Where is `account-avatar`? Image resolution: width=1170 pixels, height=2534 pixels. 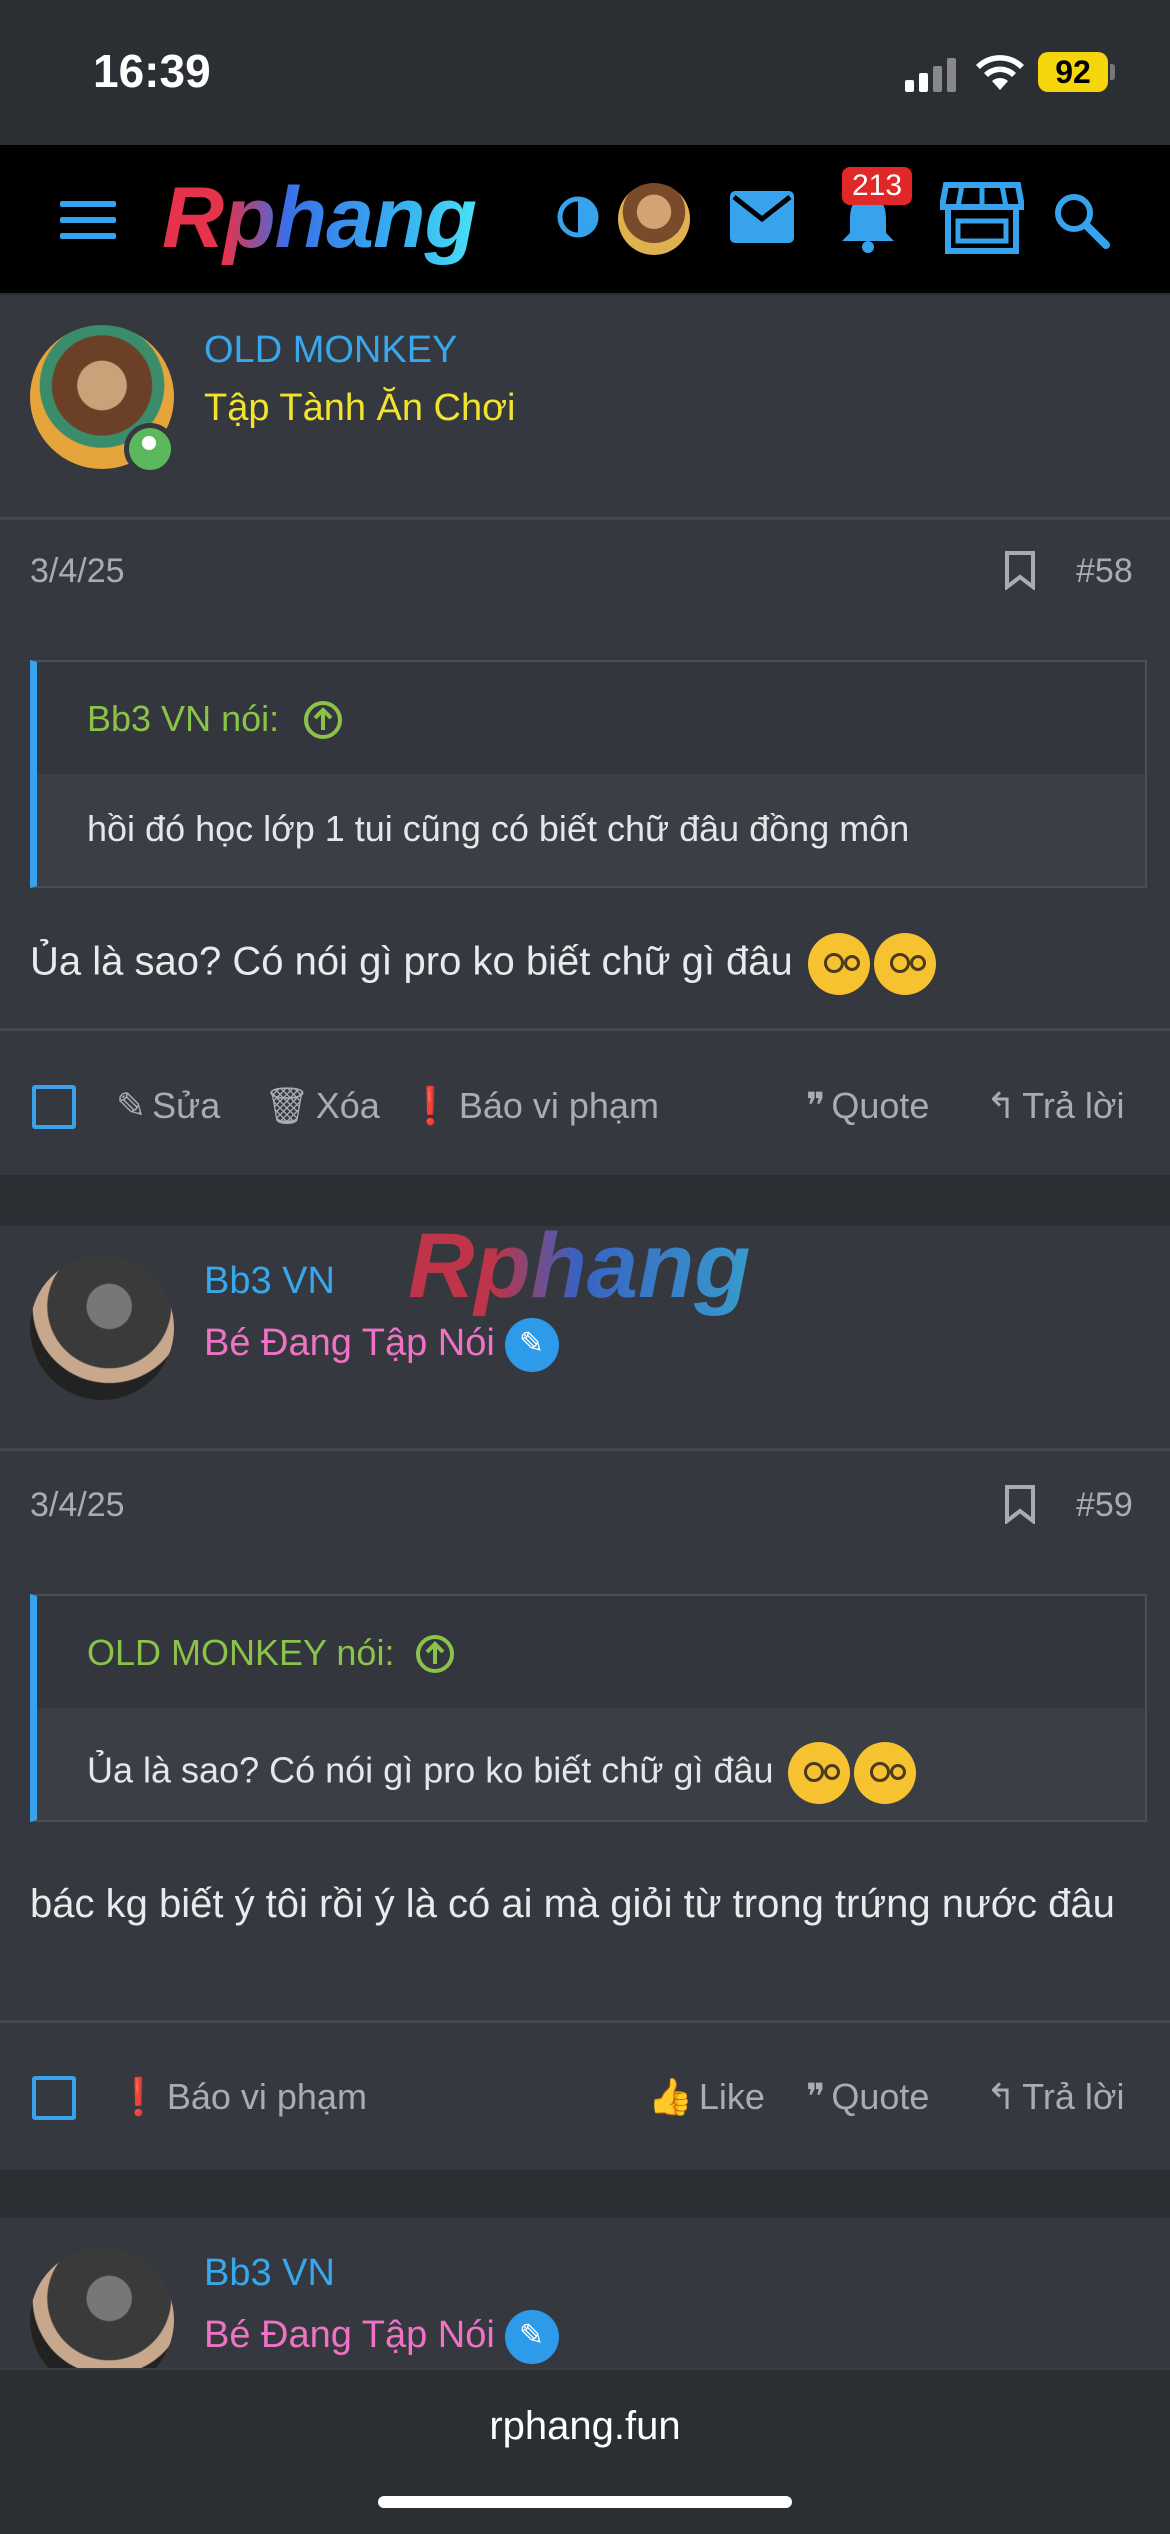
account-avatar is located at coordinates (654, 219).